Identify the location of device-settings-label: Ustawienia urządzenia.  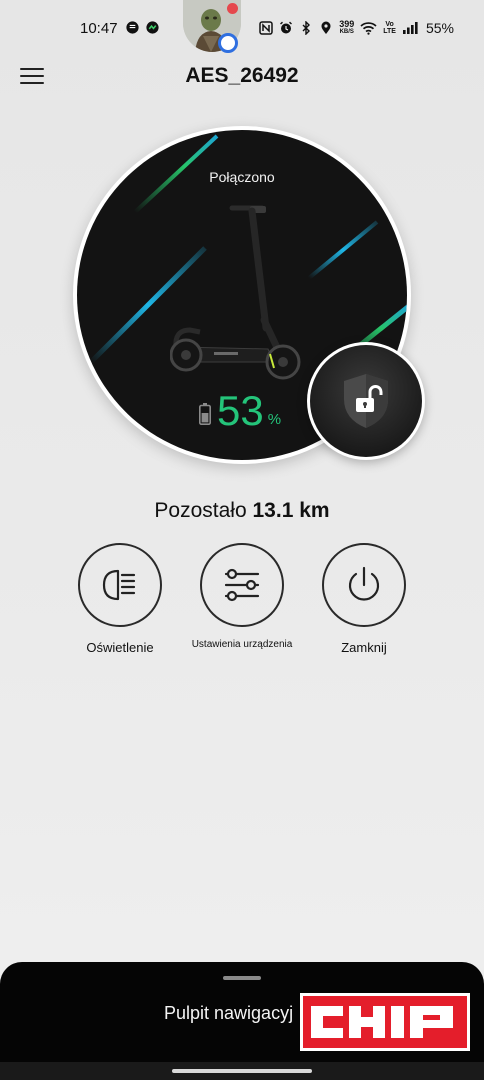
(242, 644).